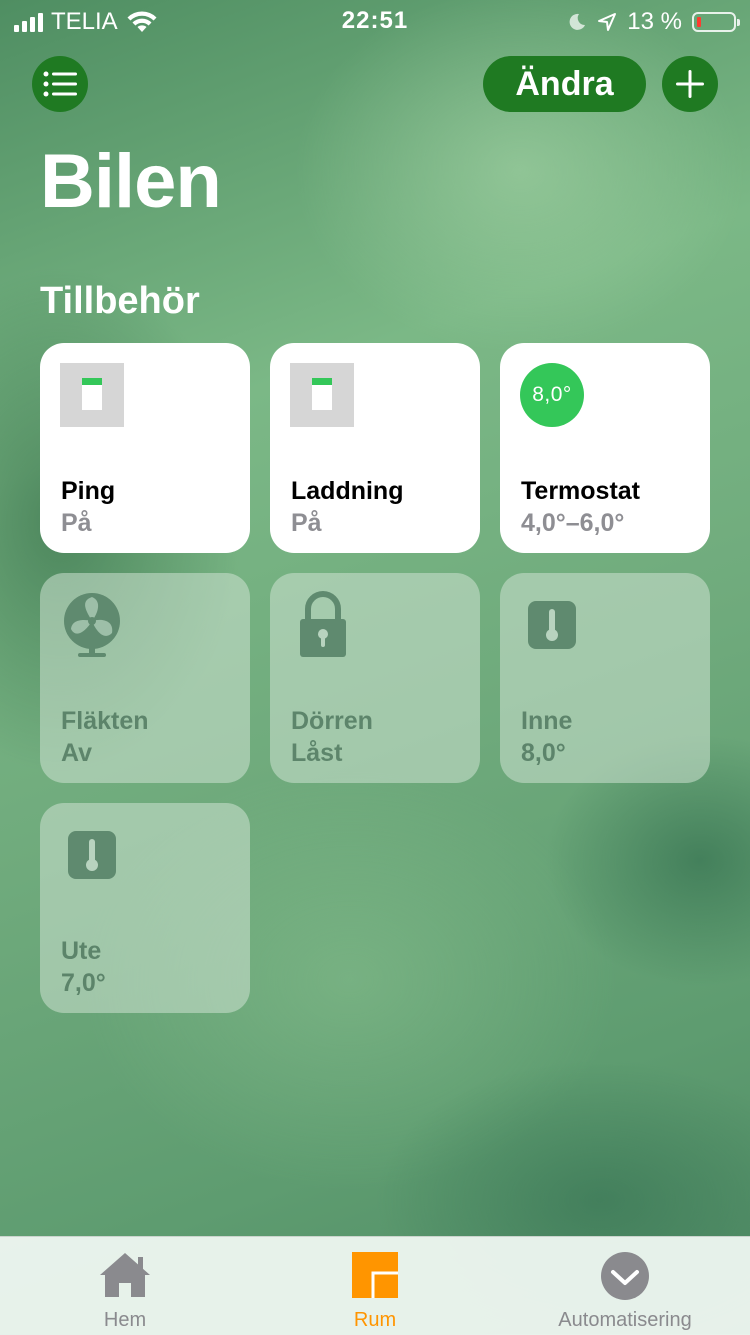  I want to click on menu-button, so click(60, 84).